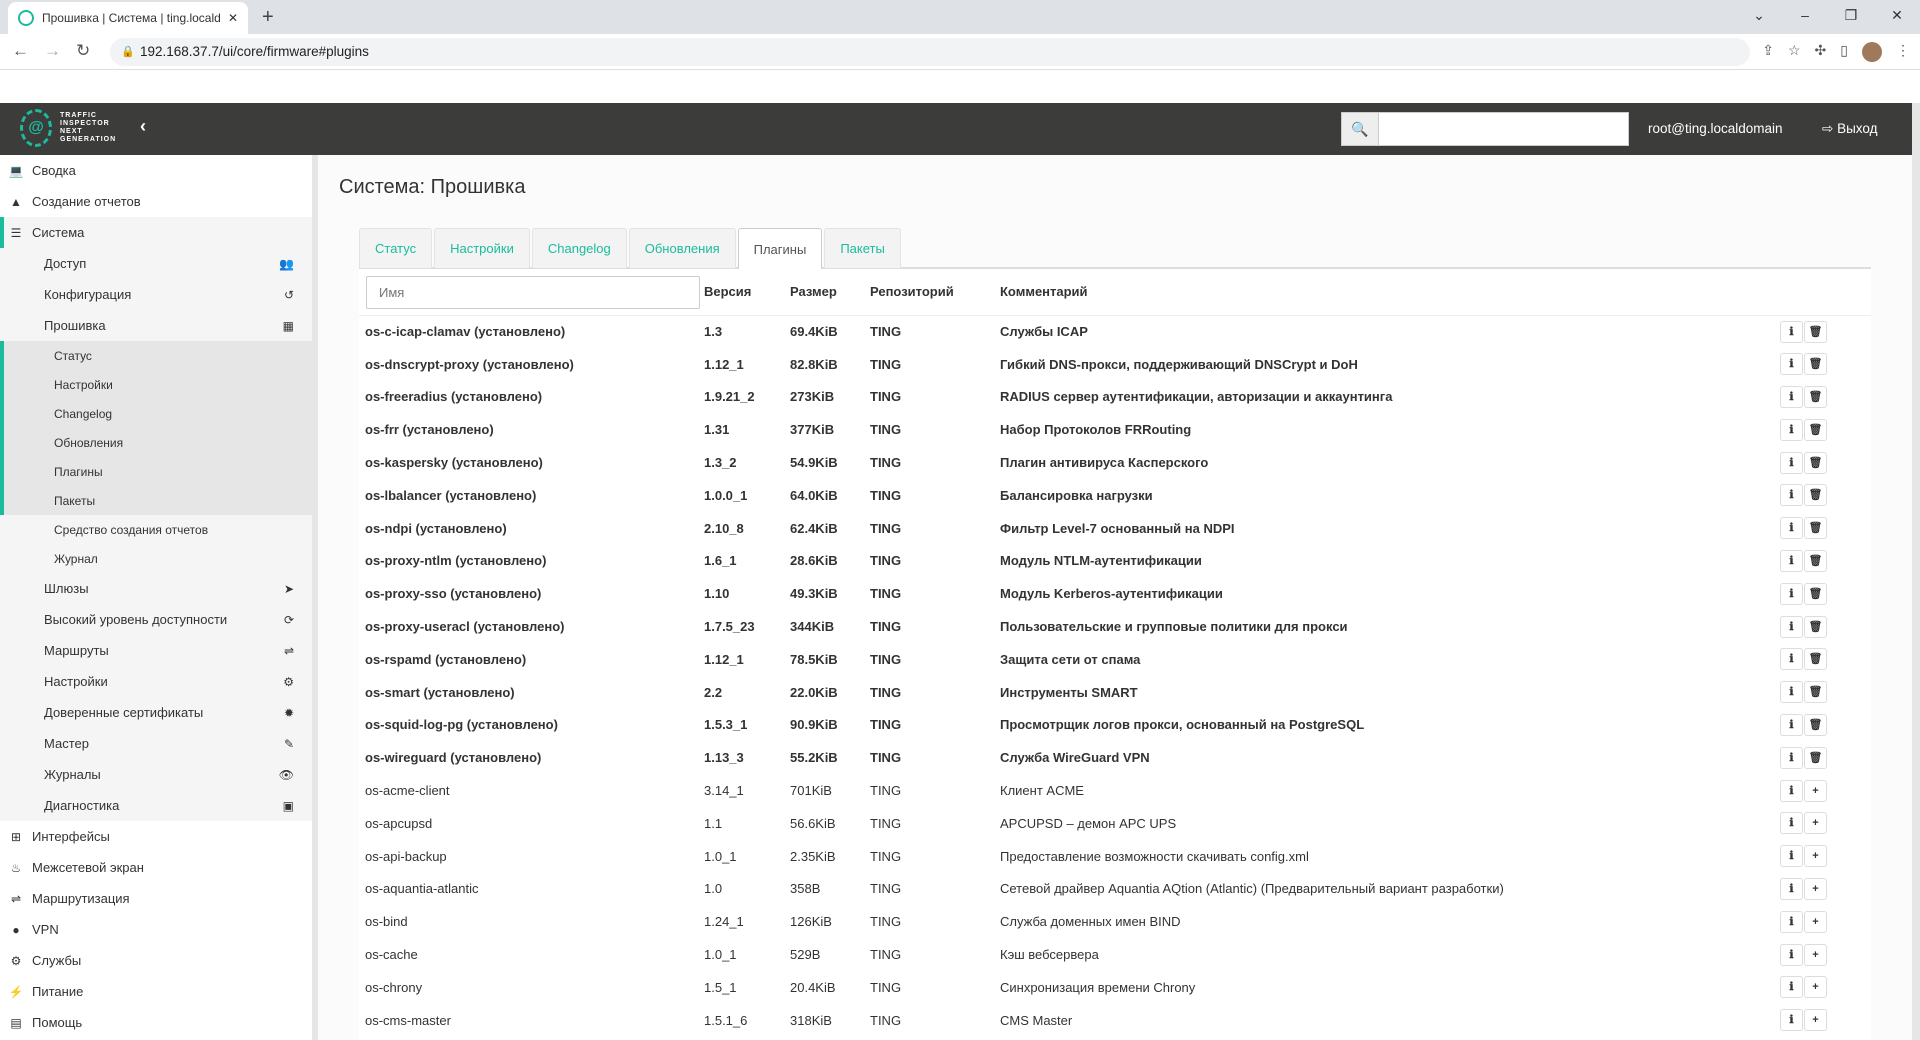  What do you see at coordinates (156, 588) in the screenshot?
I see `sidebar-subitem: Шлюзы ➤` at bounding box center [156, 588].